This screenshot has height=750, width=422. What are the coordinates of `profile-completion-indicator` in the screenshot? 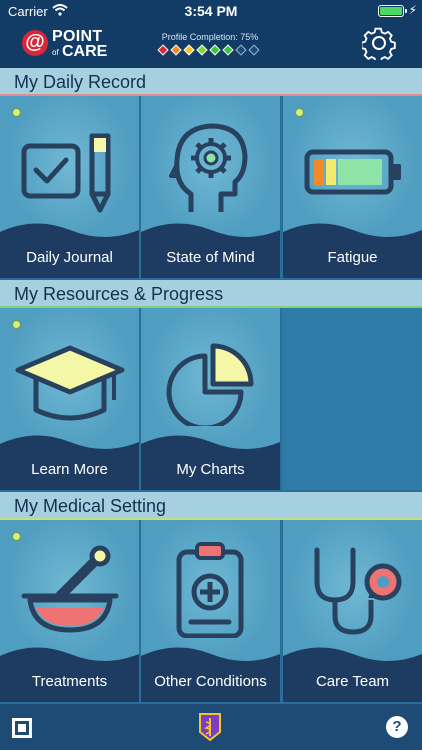 It's located at (213, 50).